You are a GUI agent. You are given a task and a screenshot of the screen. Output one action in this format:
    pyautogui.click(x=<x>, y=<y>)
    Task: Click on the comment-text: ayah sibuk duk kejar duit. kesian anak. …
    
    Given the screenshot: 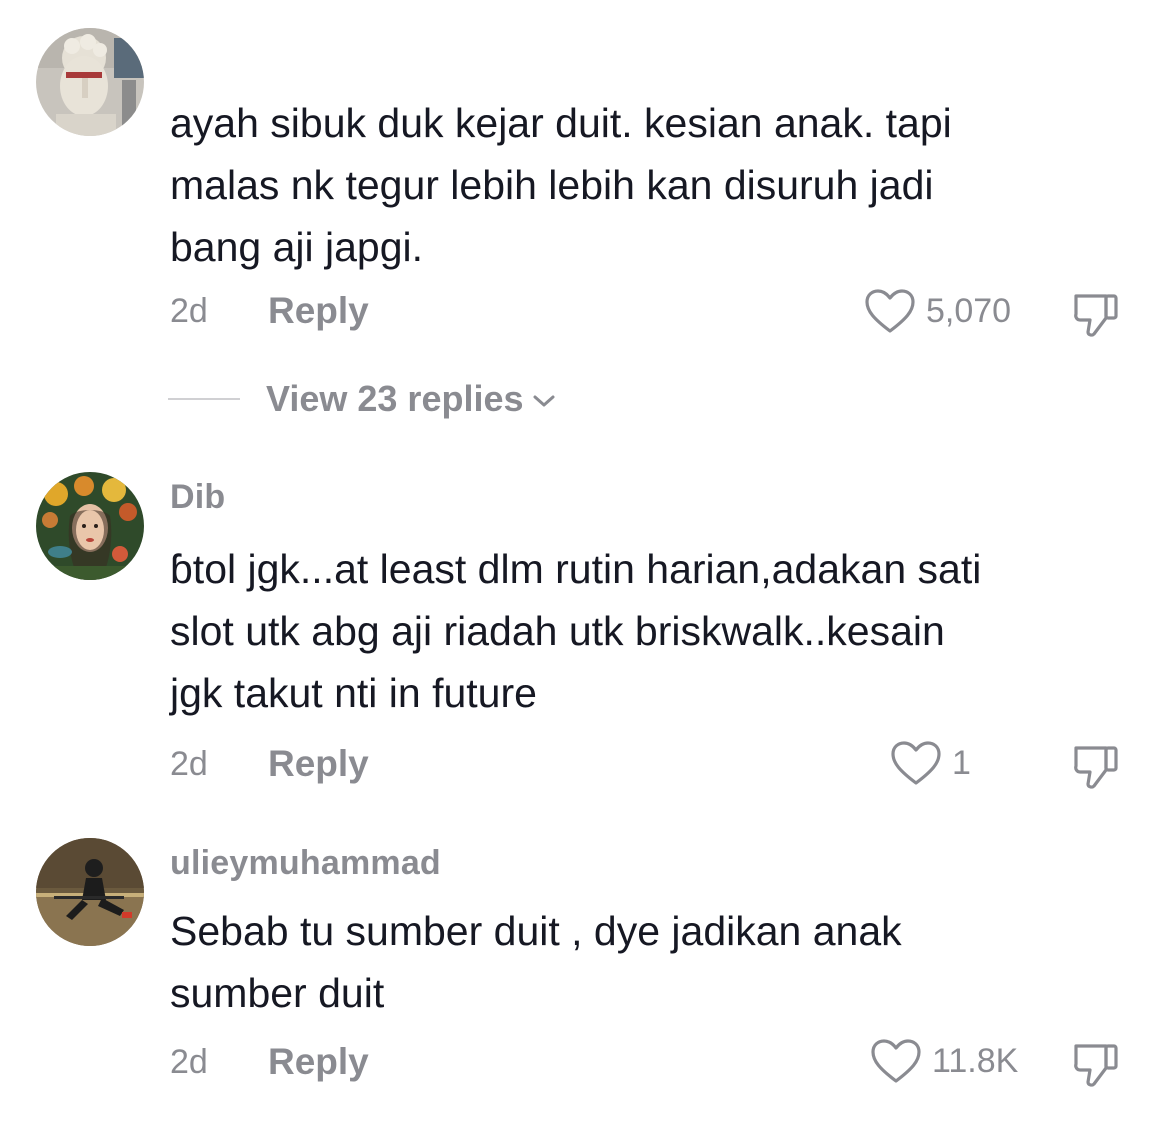 What is the action you would take?
    pyautogui.click(x=561, y=185)
    